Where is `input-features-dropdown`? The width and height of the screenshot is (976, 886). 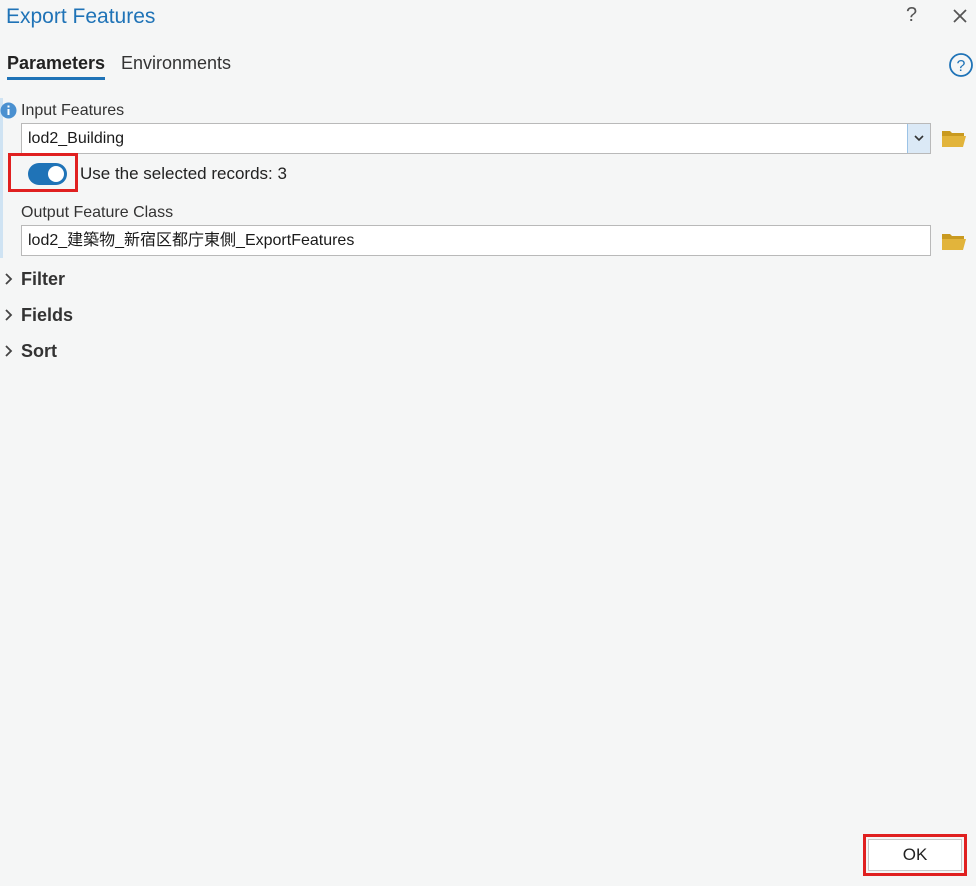
input-features-dropdown is located at coordinates (918, 138).